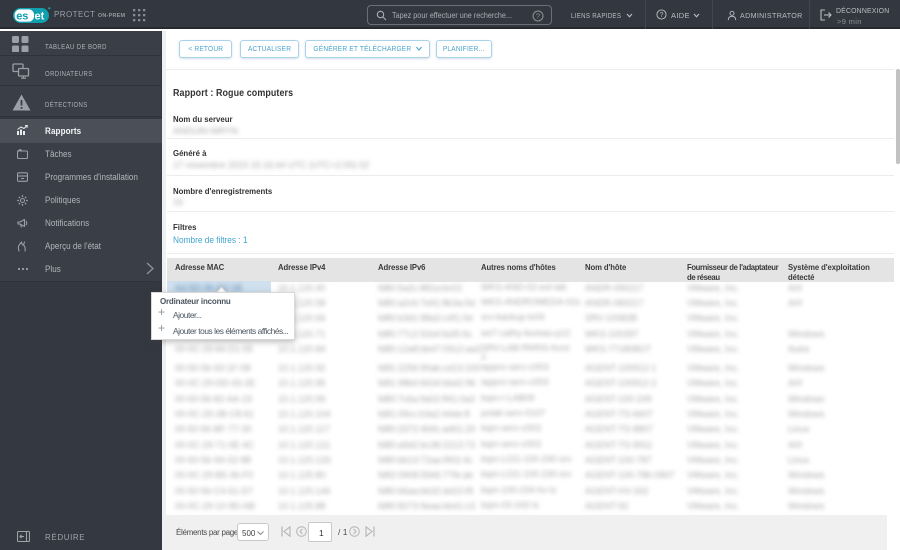 The height and width of the screenshot is (550, 900). What do you see at coordinates (40, 16) in the screenshot?
I see `svg-text: et` at bounding box center [40, 16].